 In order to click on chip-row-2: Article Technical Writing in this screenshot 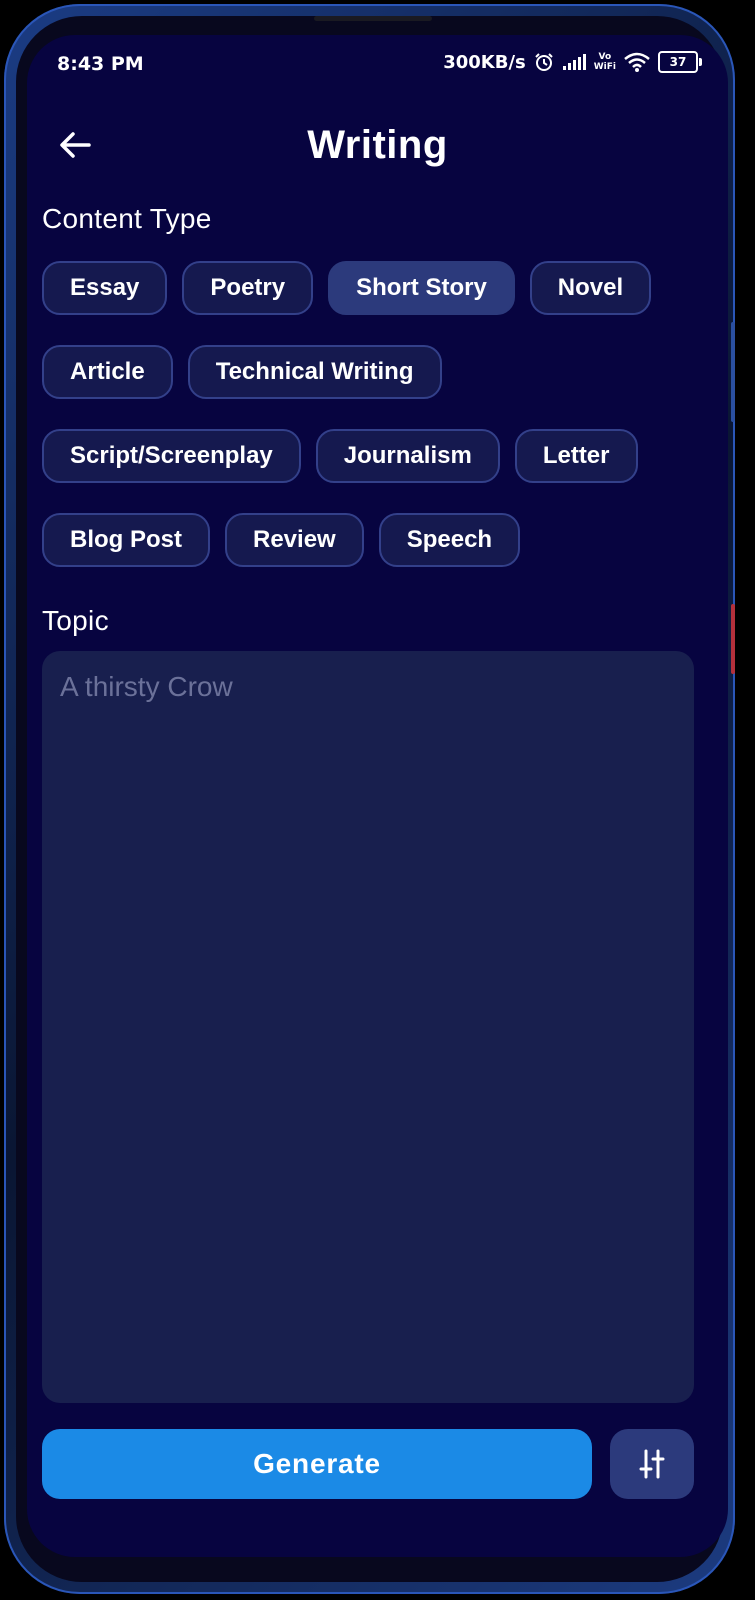, I will do `click(242, 372)`.